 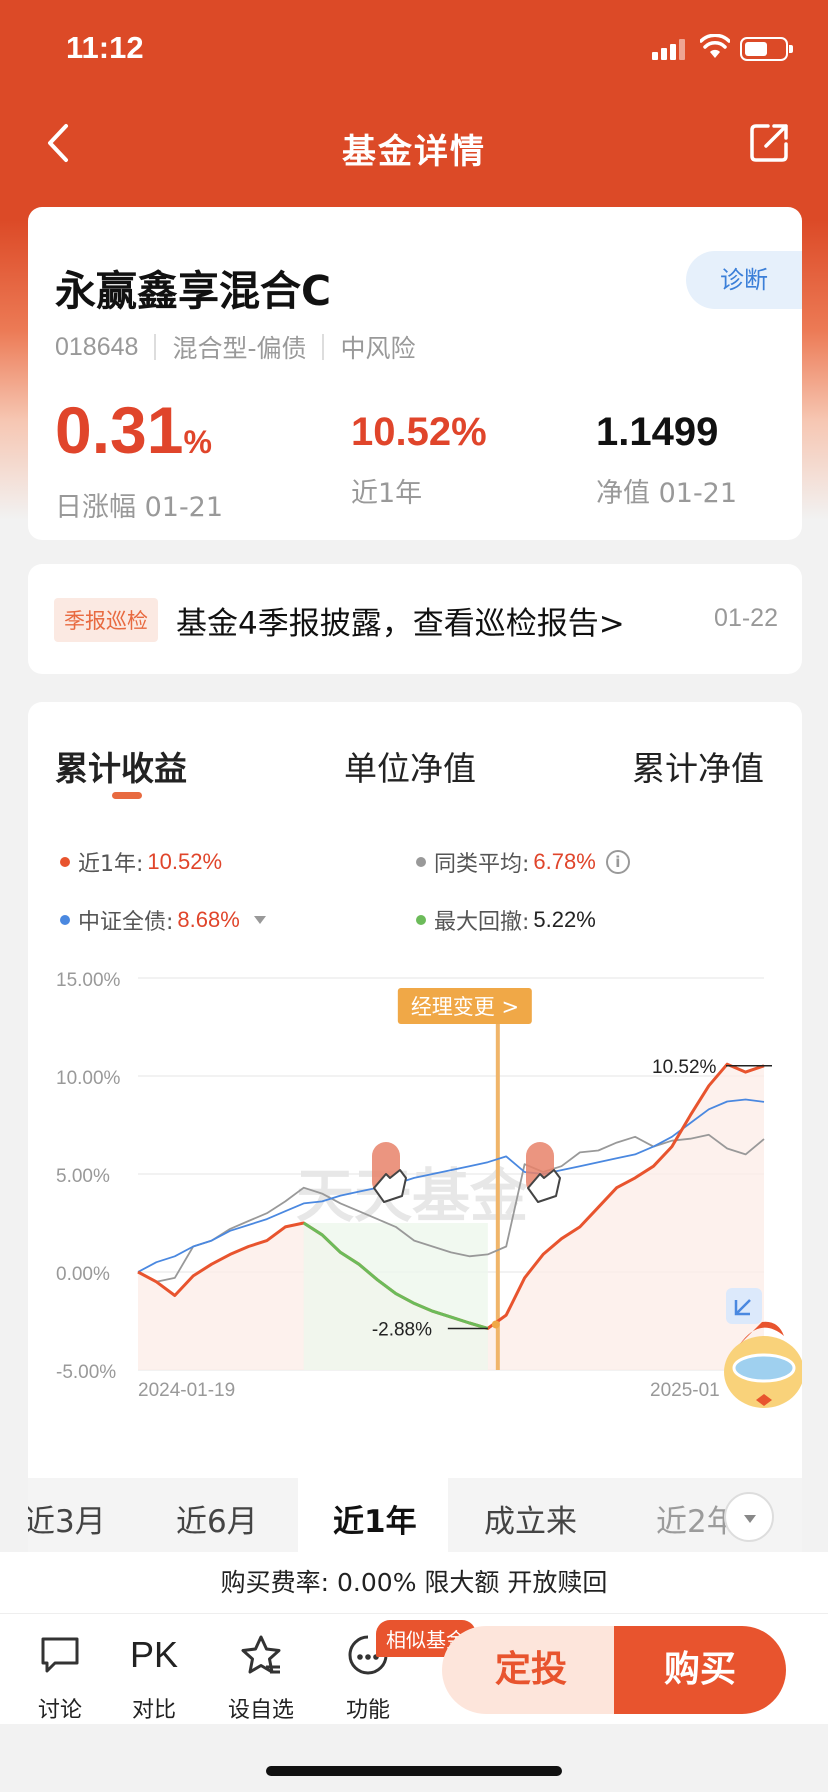 What do you see at coordinates (259, 920) in the screenshot?
I see `dropdown-caret-icon` at bounding box center [259, 920].